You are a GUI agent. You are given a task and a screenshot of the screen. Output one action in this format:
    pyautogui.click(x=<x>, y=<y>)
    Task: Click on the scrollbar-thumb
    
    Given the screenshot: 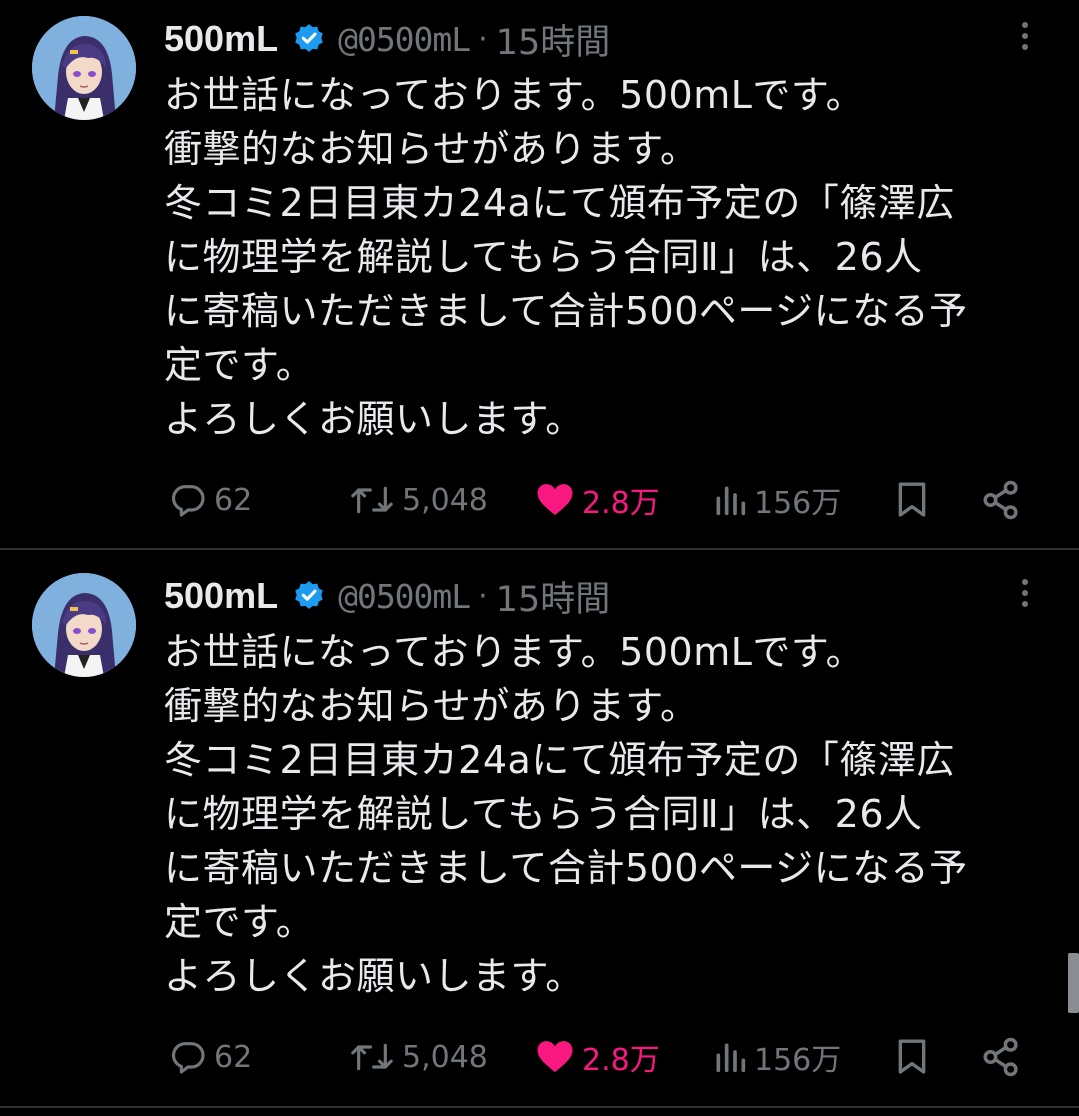 What is the action you would take?
    pyautogui.click(x=1073, y=983)
    